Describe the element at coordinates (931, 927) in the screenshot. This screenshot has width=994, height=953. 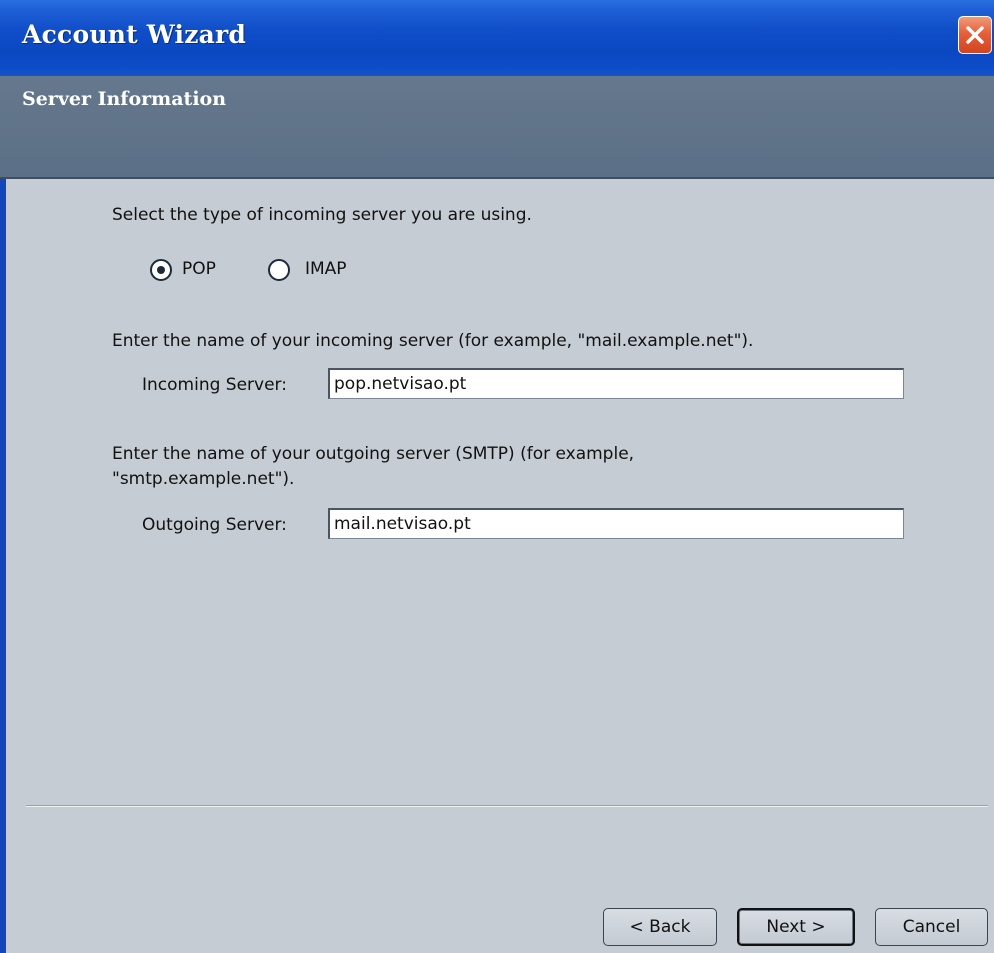
I see `cancel-button: Cancel` at that location.